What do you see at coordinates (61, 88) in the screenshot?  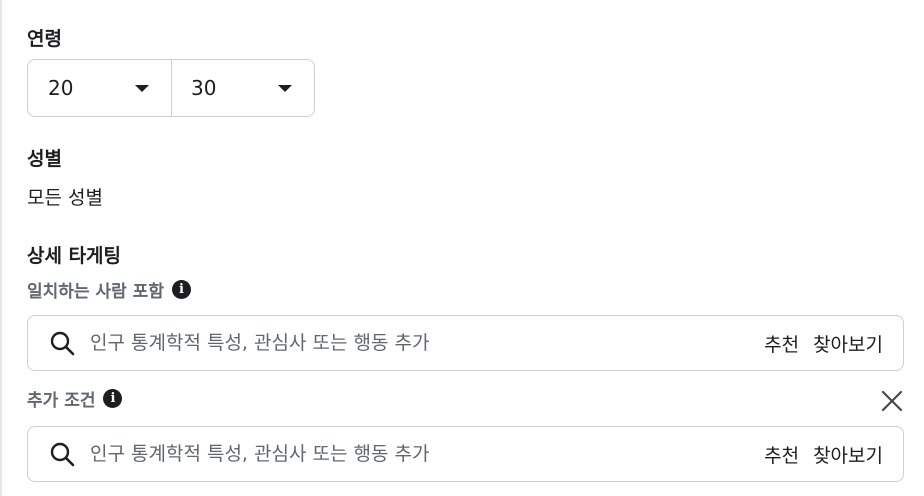 I see `age-min-value: 20` at bounding box center [61, 88].